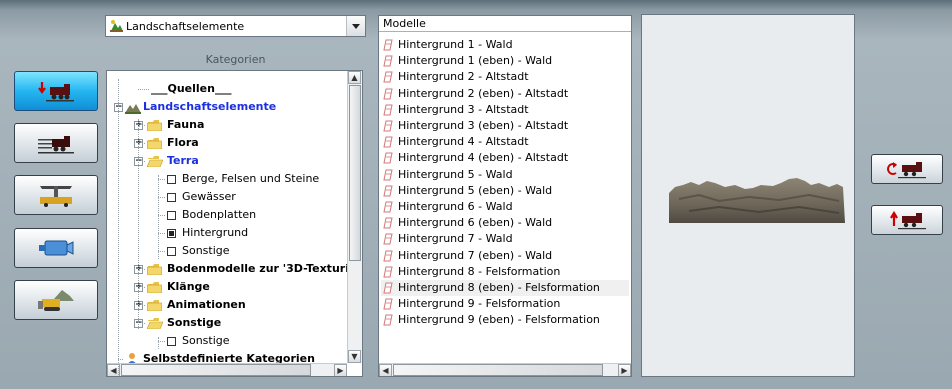 The image size is (952, 389). I want to click on tree-item: Gewässer, so click(227, 197).